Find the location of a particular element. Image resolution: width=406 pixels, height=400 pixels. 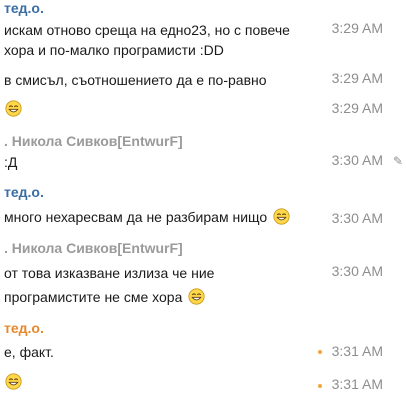

message-text-content: програмистите не сме хора is located at coordinates (93, 297).